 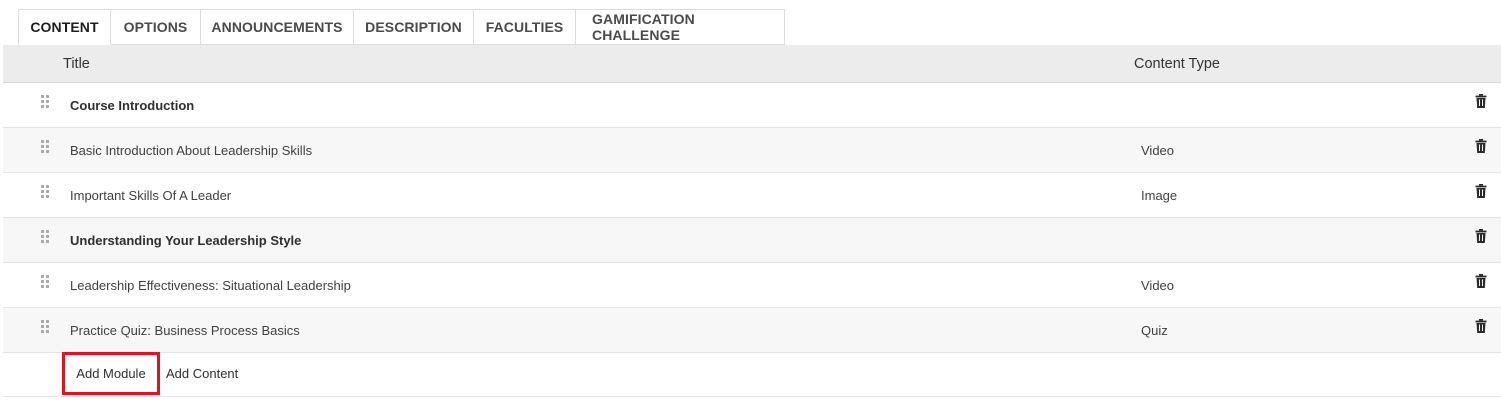 I want to click on row-title: Understanding Your Leadership Style, so click(x=186, y=240).